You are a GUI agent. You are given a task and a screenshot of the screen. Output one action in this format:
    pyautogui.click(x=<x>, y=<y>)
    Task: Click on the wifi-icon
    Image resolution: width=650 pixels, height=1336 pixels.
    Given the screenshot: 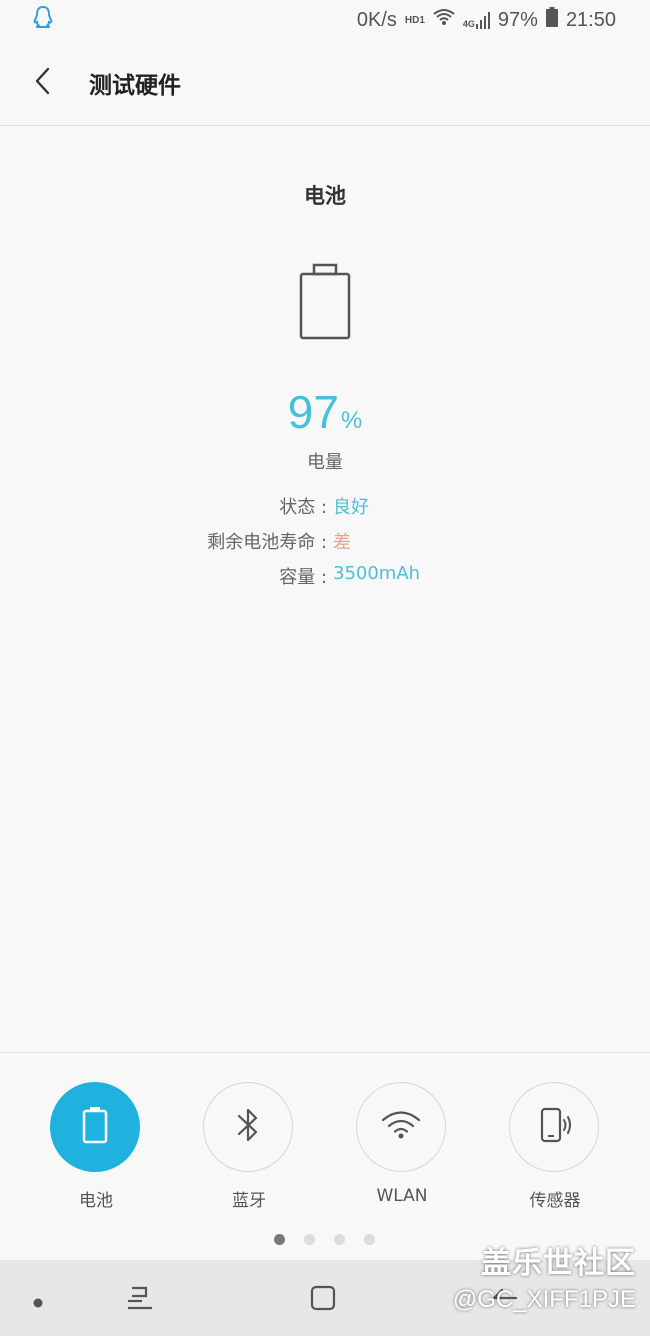 What is the action you would take?
    pyautogui.click(x=401, y=1127)
    